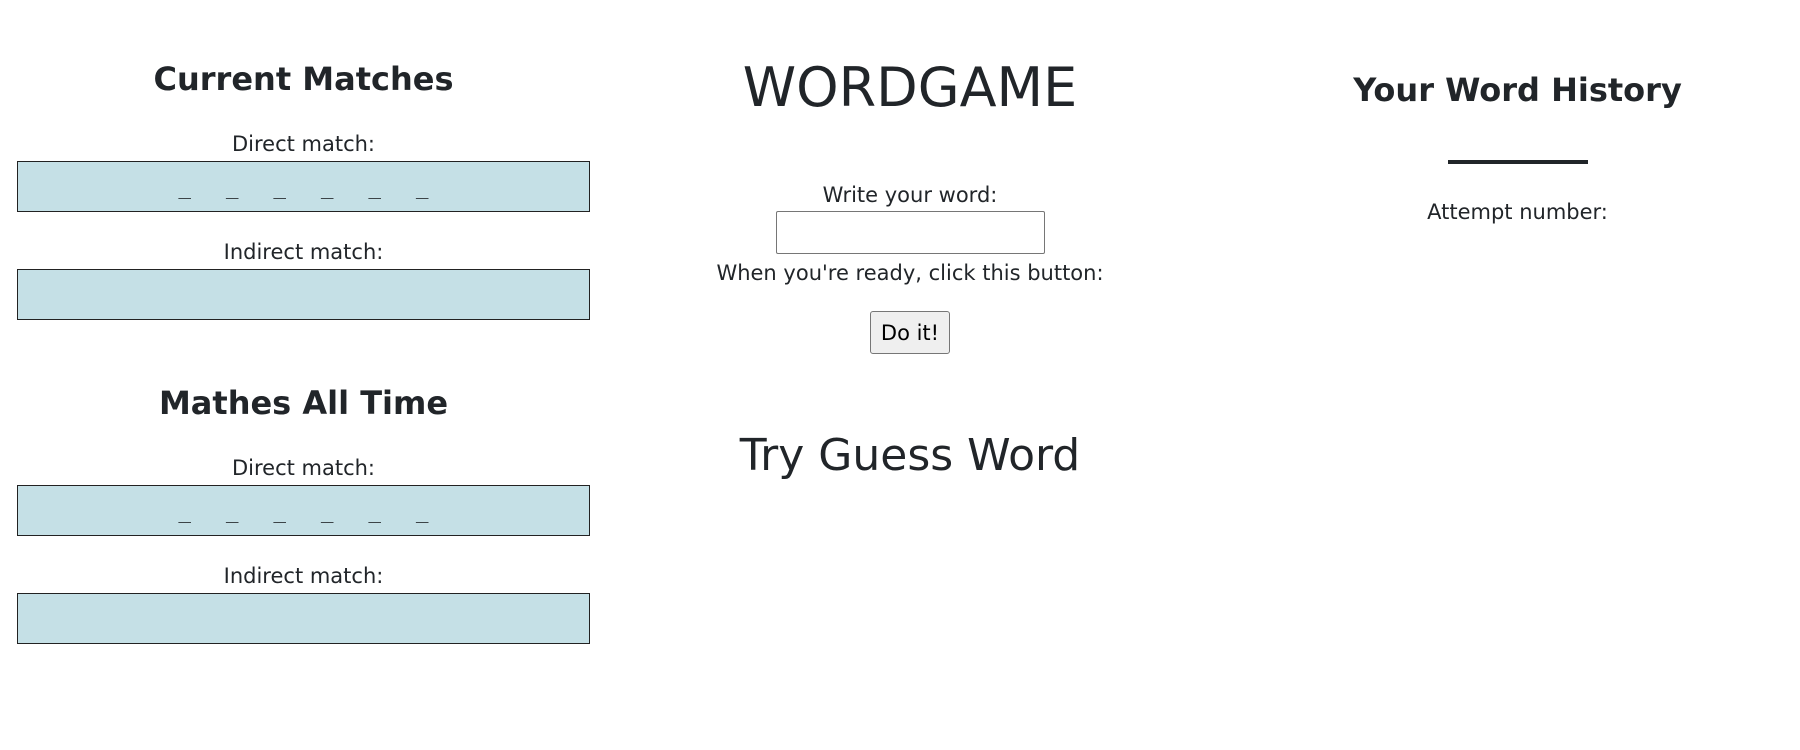 The height and width of the screenshot is (750, 1800). I want to click on word-input-wrapper, so click(910, 232).